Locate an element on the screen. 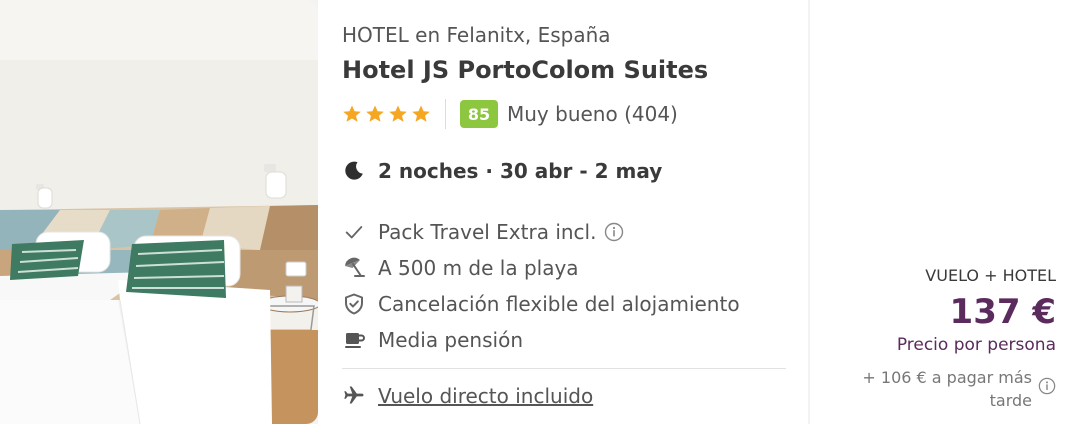 This screenshot has width=1068, height=424. stay-dates: 2 noches · 30 abr - 2 may is located at coordinates (502, 171).